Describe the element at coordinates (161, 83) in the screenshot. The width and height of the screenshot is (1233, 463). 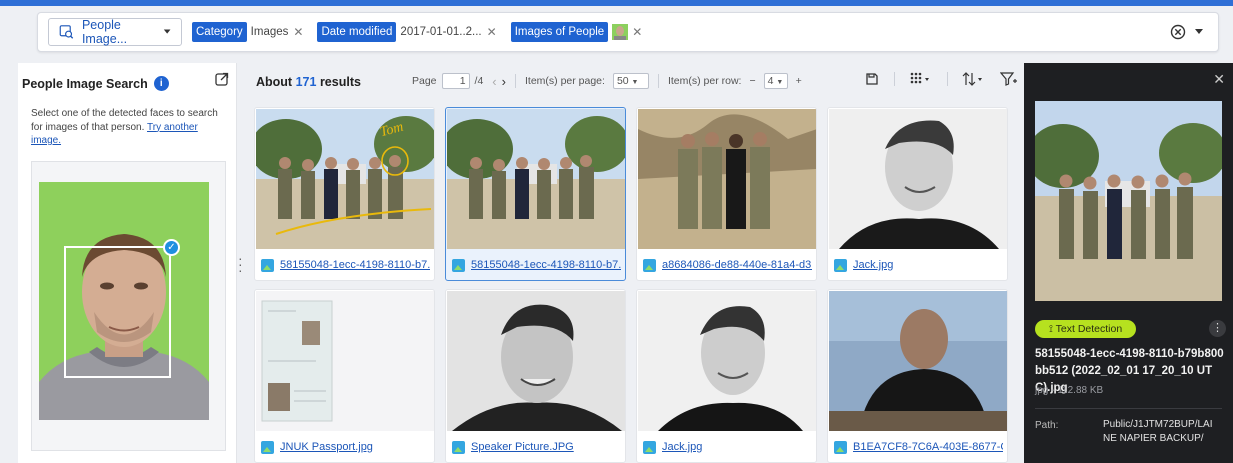
I see `info-icon: i` at that location.